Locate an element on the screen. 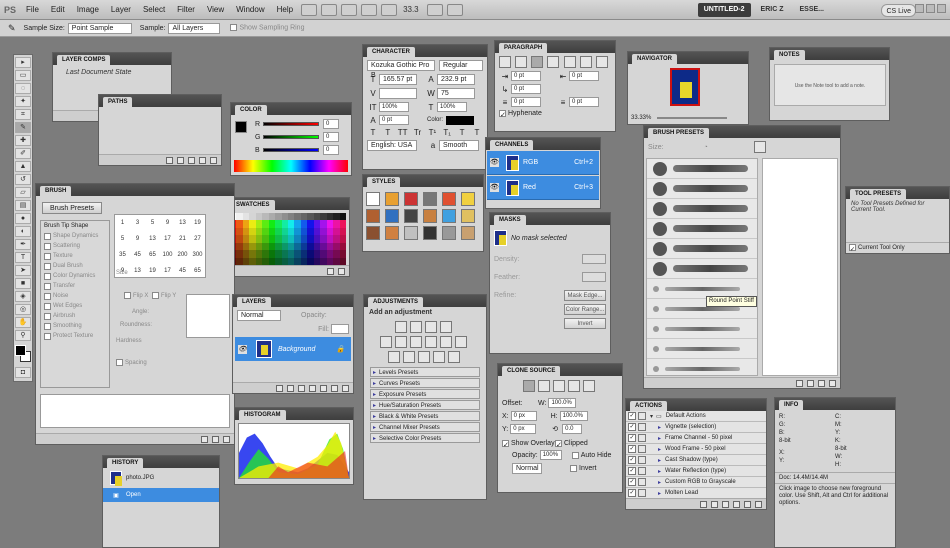  bw-icon is located at coordinates (431, 342).